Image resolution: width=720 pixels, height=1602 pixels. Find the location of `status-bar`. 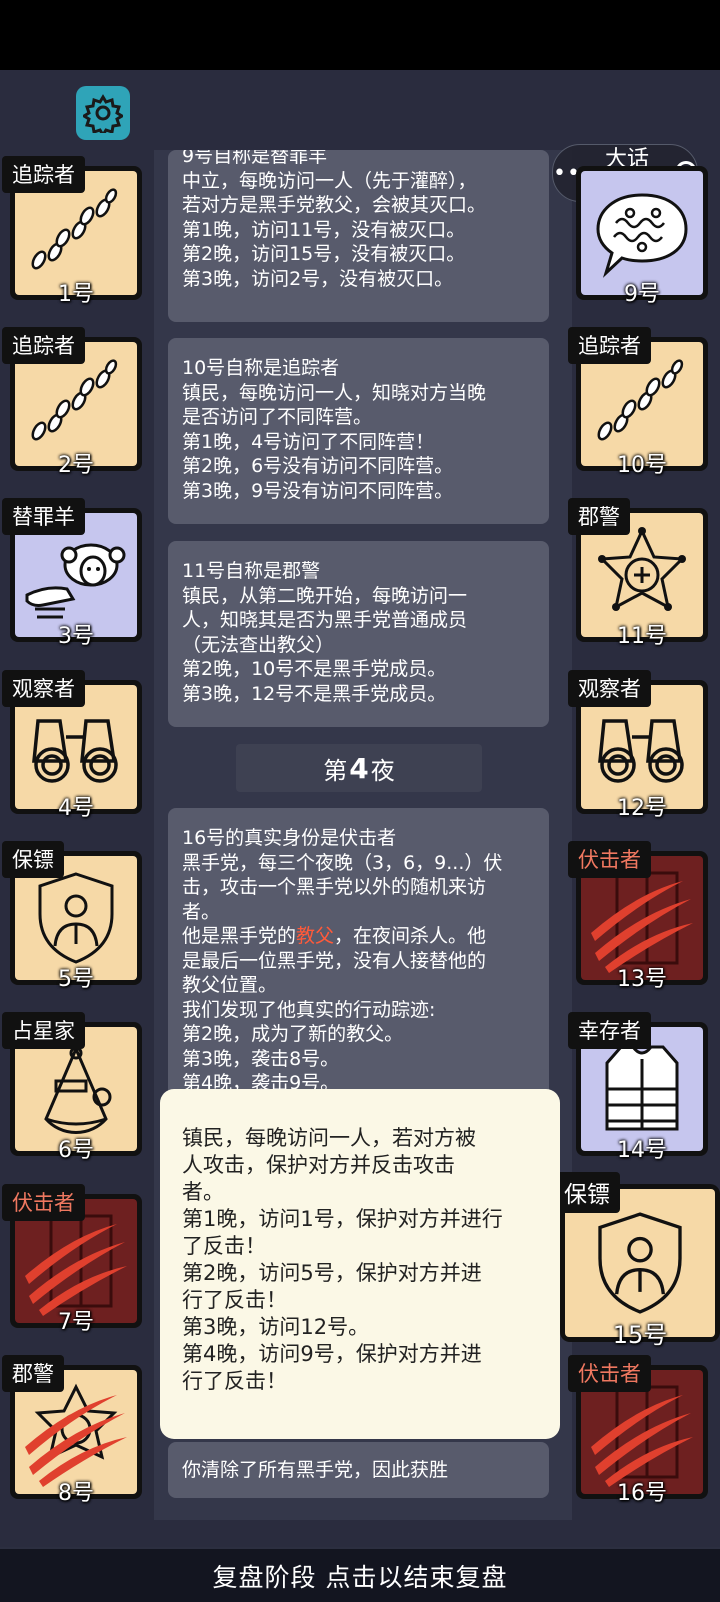

status-bar is located at coordinates (360, 35).